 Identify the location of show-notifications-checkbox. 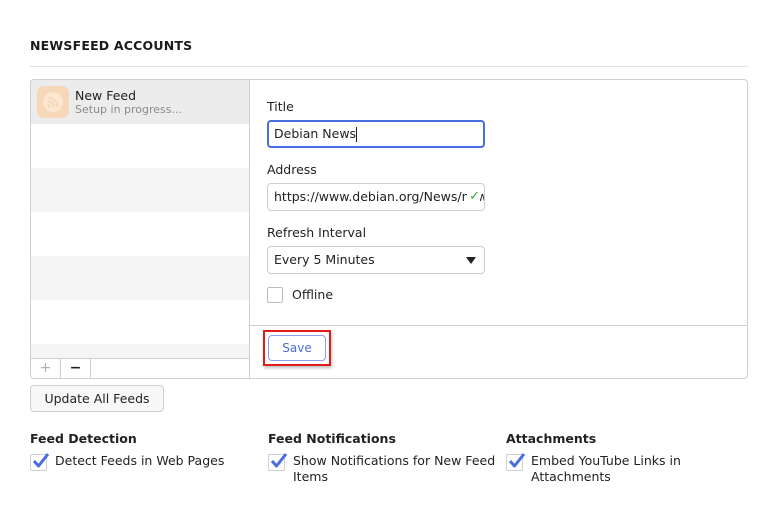
(278, 462).